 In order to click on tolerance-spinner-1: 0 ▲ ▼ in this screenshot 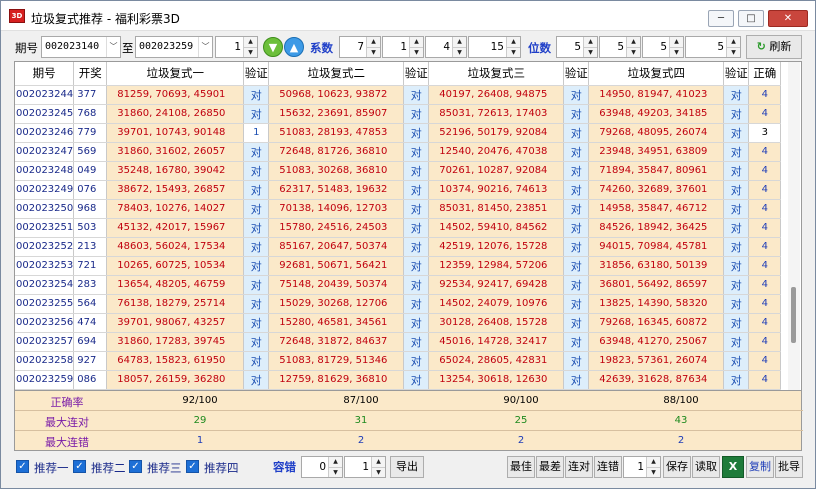, I will do `click(322, 467)`.